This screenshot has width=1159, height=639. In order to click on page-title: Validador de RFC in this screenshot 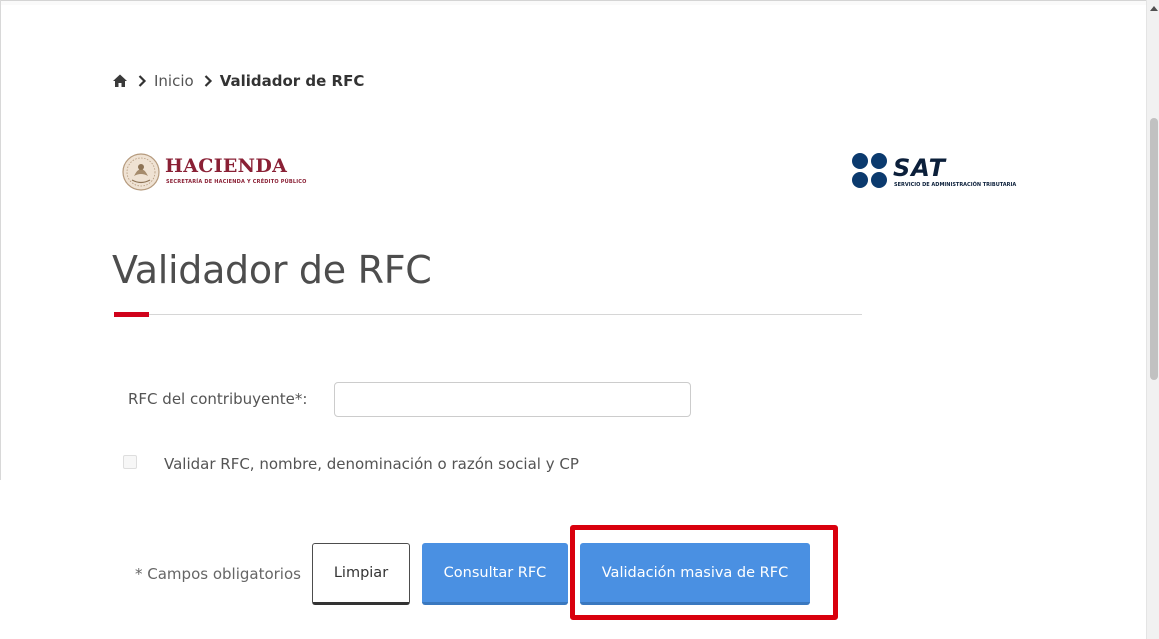, I will do `click(272, 270)`.